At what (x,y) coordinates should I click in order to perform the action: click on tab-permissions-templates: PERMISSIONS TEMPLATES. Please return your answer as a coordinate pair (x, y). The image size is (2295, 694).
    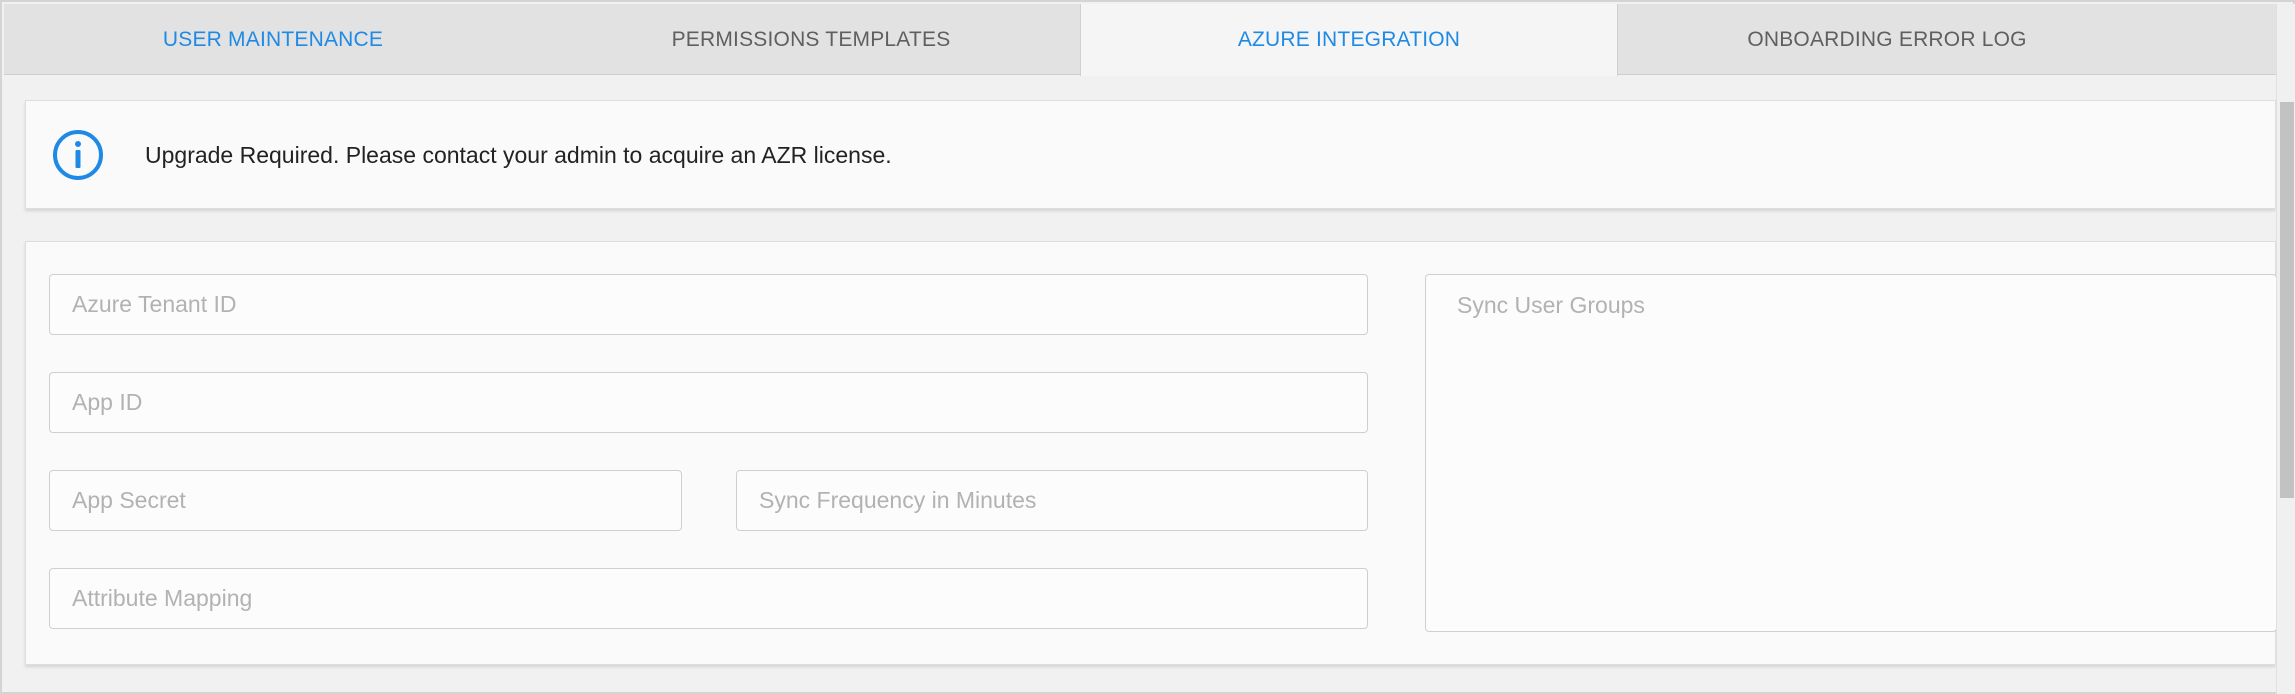
    Looking at the image, I should click on (811, 39).